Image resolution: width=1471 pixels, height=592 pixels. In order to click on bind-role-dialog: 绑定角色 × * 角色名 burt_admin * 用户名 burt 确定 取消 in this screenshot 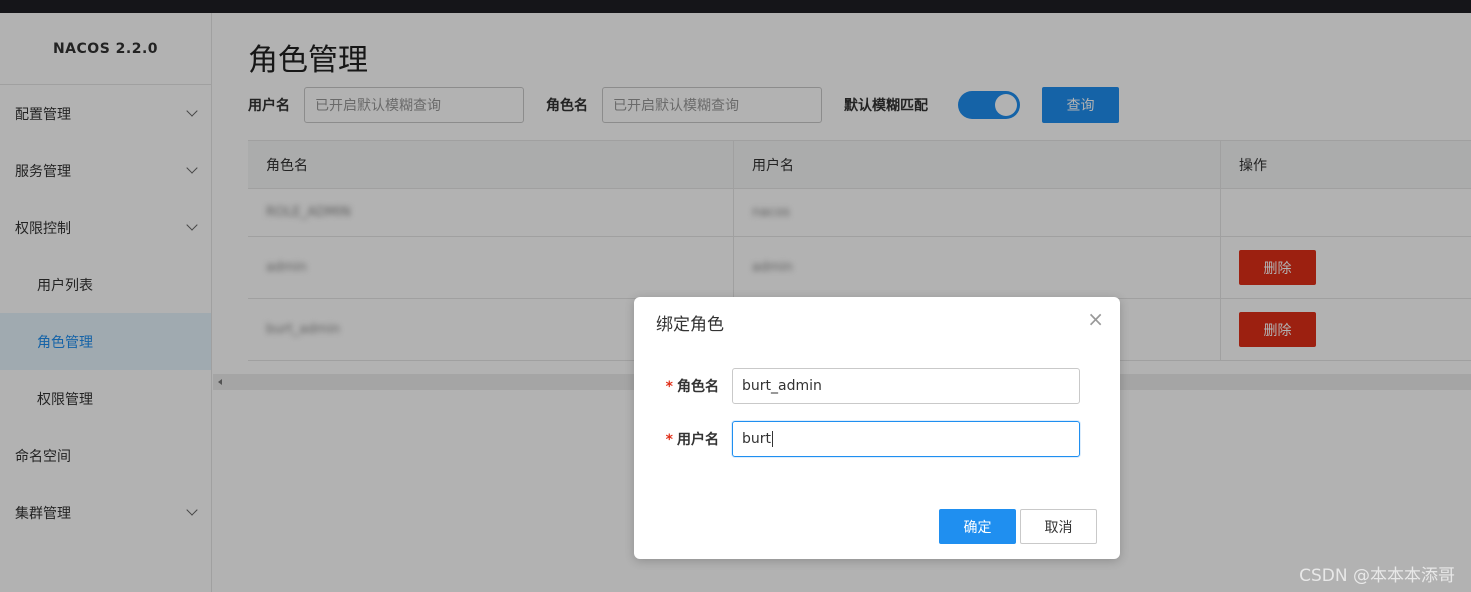, I will do `click(877, 428)`.